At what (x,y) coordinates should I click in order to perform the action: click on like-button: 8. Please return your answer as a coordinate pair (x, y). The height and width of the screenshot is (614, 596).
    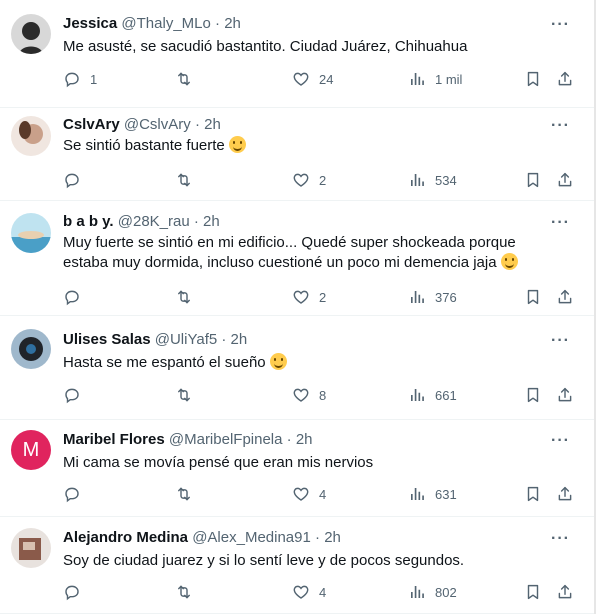
    Looking at the image, I should click on (309, 395).